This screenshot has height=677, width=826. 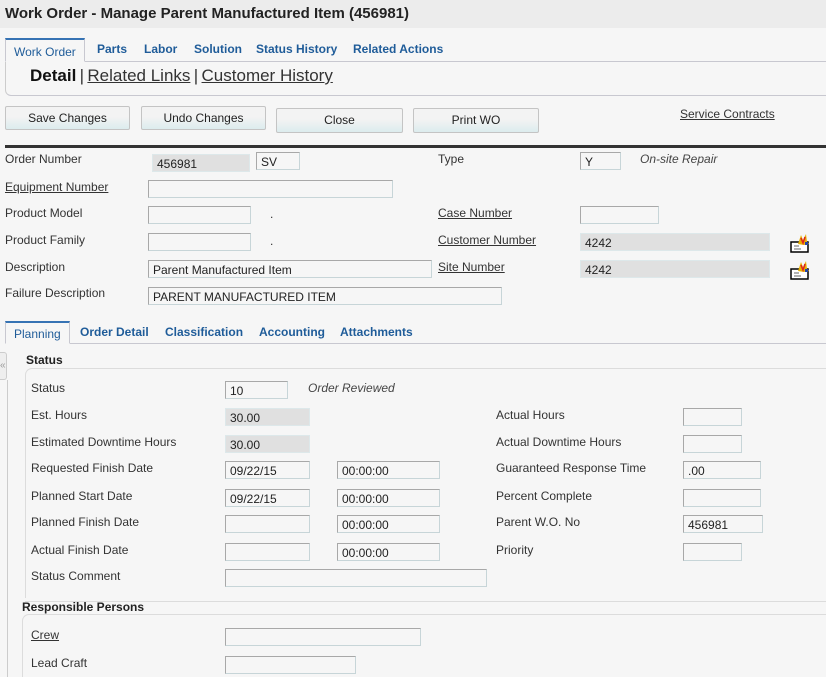 I want to click on actual-finish-date-label: Actual Finish Date, so click(x=80, y=550).